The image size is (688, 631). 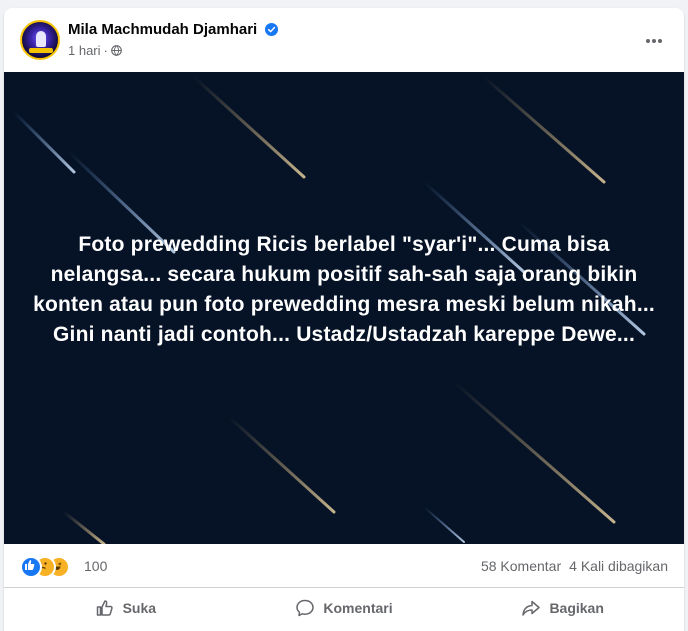 What do you see at coordinates (272, 29) in the screenshot?
I see `verified-badge-icon` at bounding box center [272, 29].